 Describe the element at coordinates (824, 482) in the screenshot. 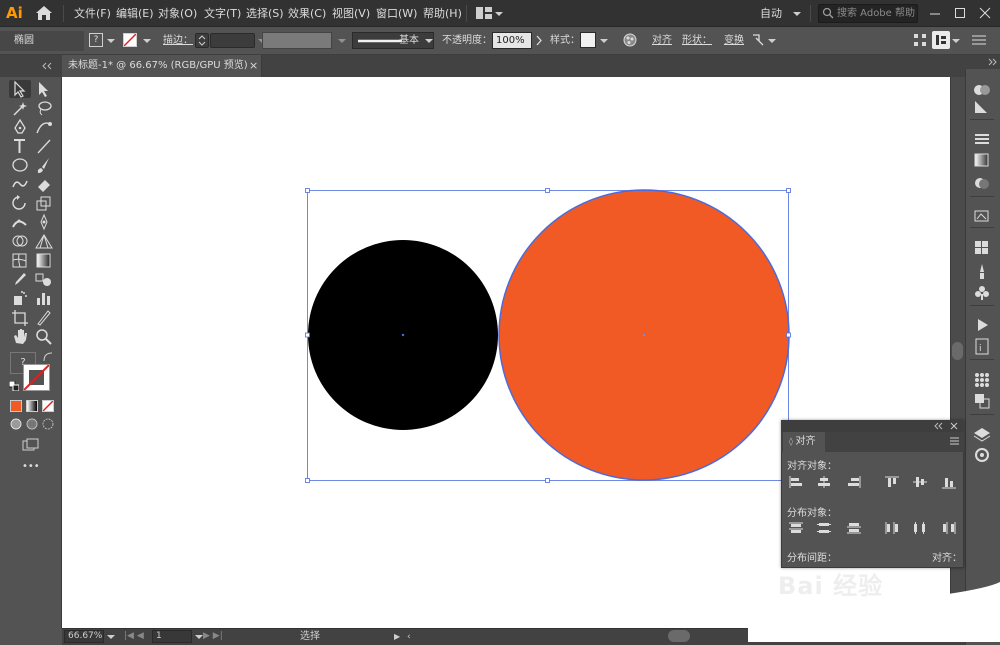

I see `align-horizontal-center-icon` at that location.